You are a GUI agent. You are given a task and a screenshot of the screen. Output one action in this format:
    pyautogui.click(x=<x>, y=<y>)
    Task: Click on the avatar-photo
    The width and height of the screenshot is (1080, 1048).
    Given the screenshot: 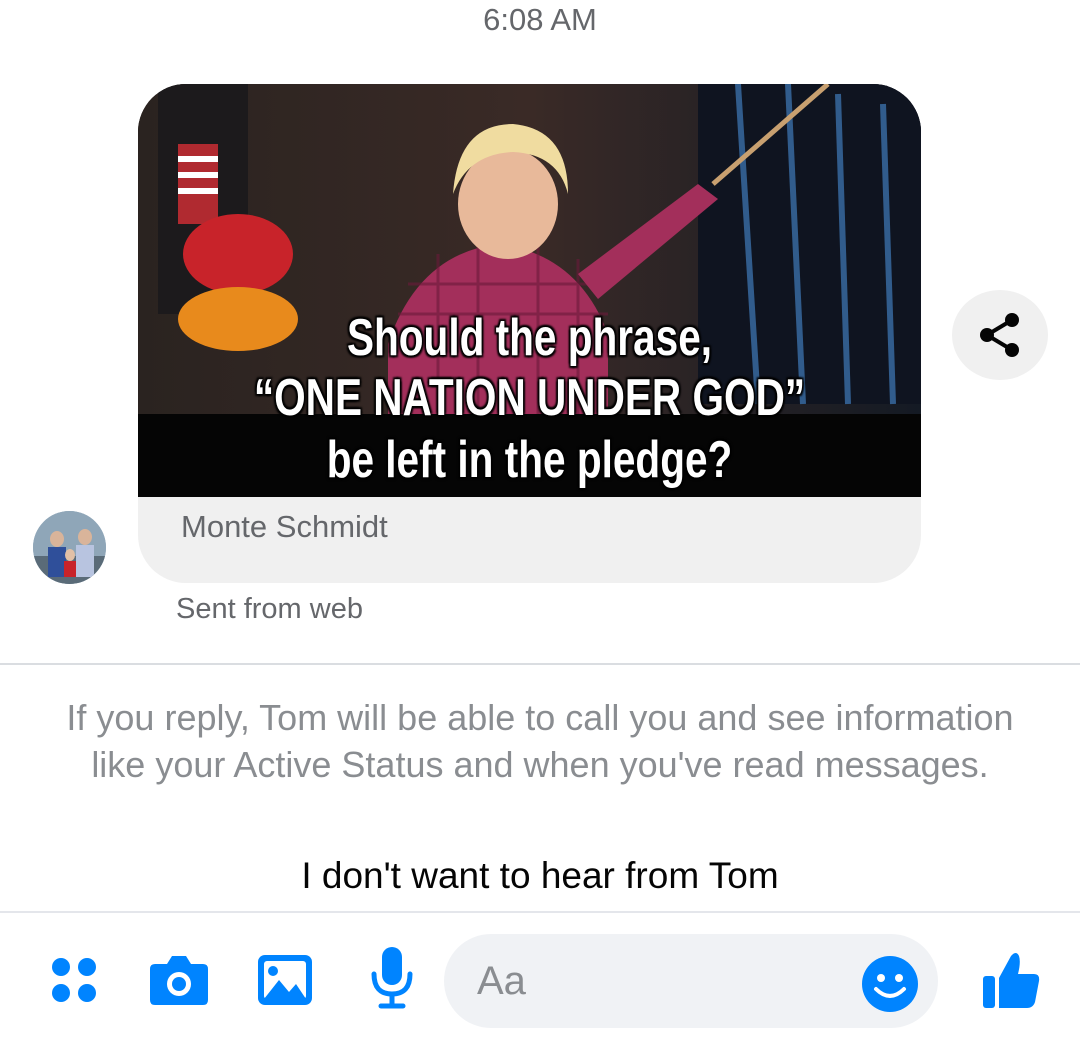 What is the action you would take?
    pyautogui.click(x=69, y=547)
    